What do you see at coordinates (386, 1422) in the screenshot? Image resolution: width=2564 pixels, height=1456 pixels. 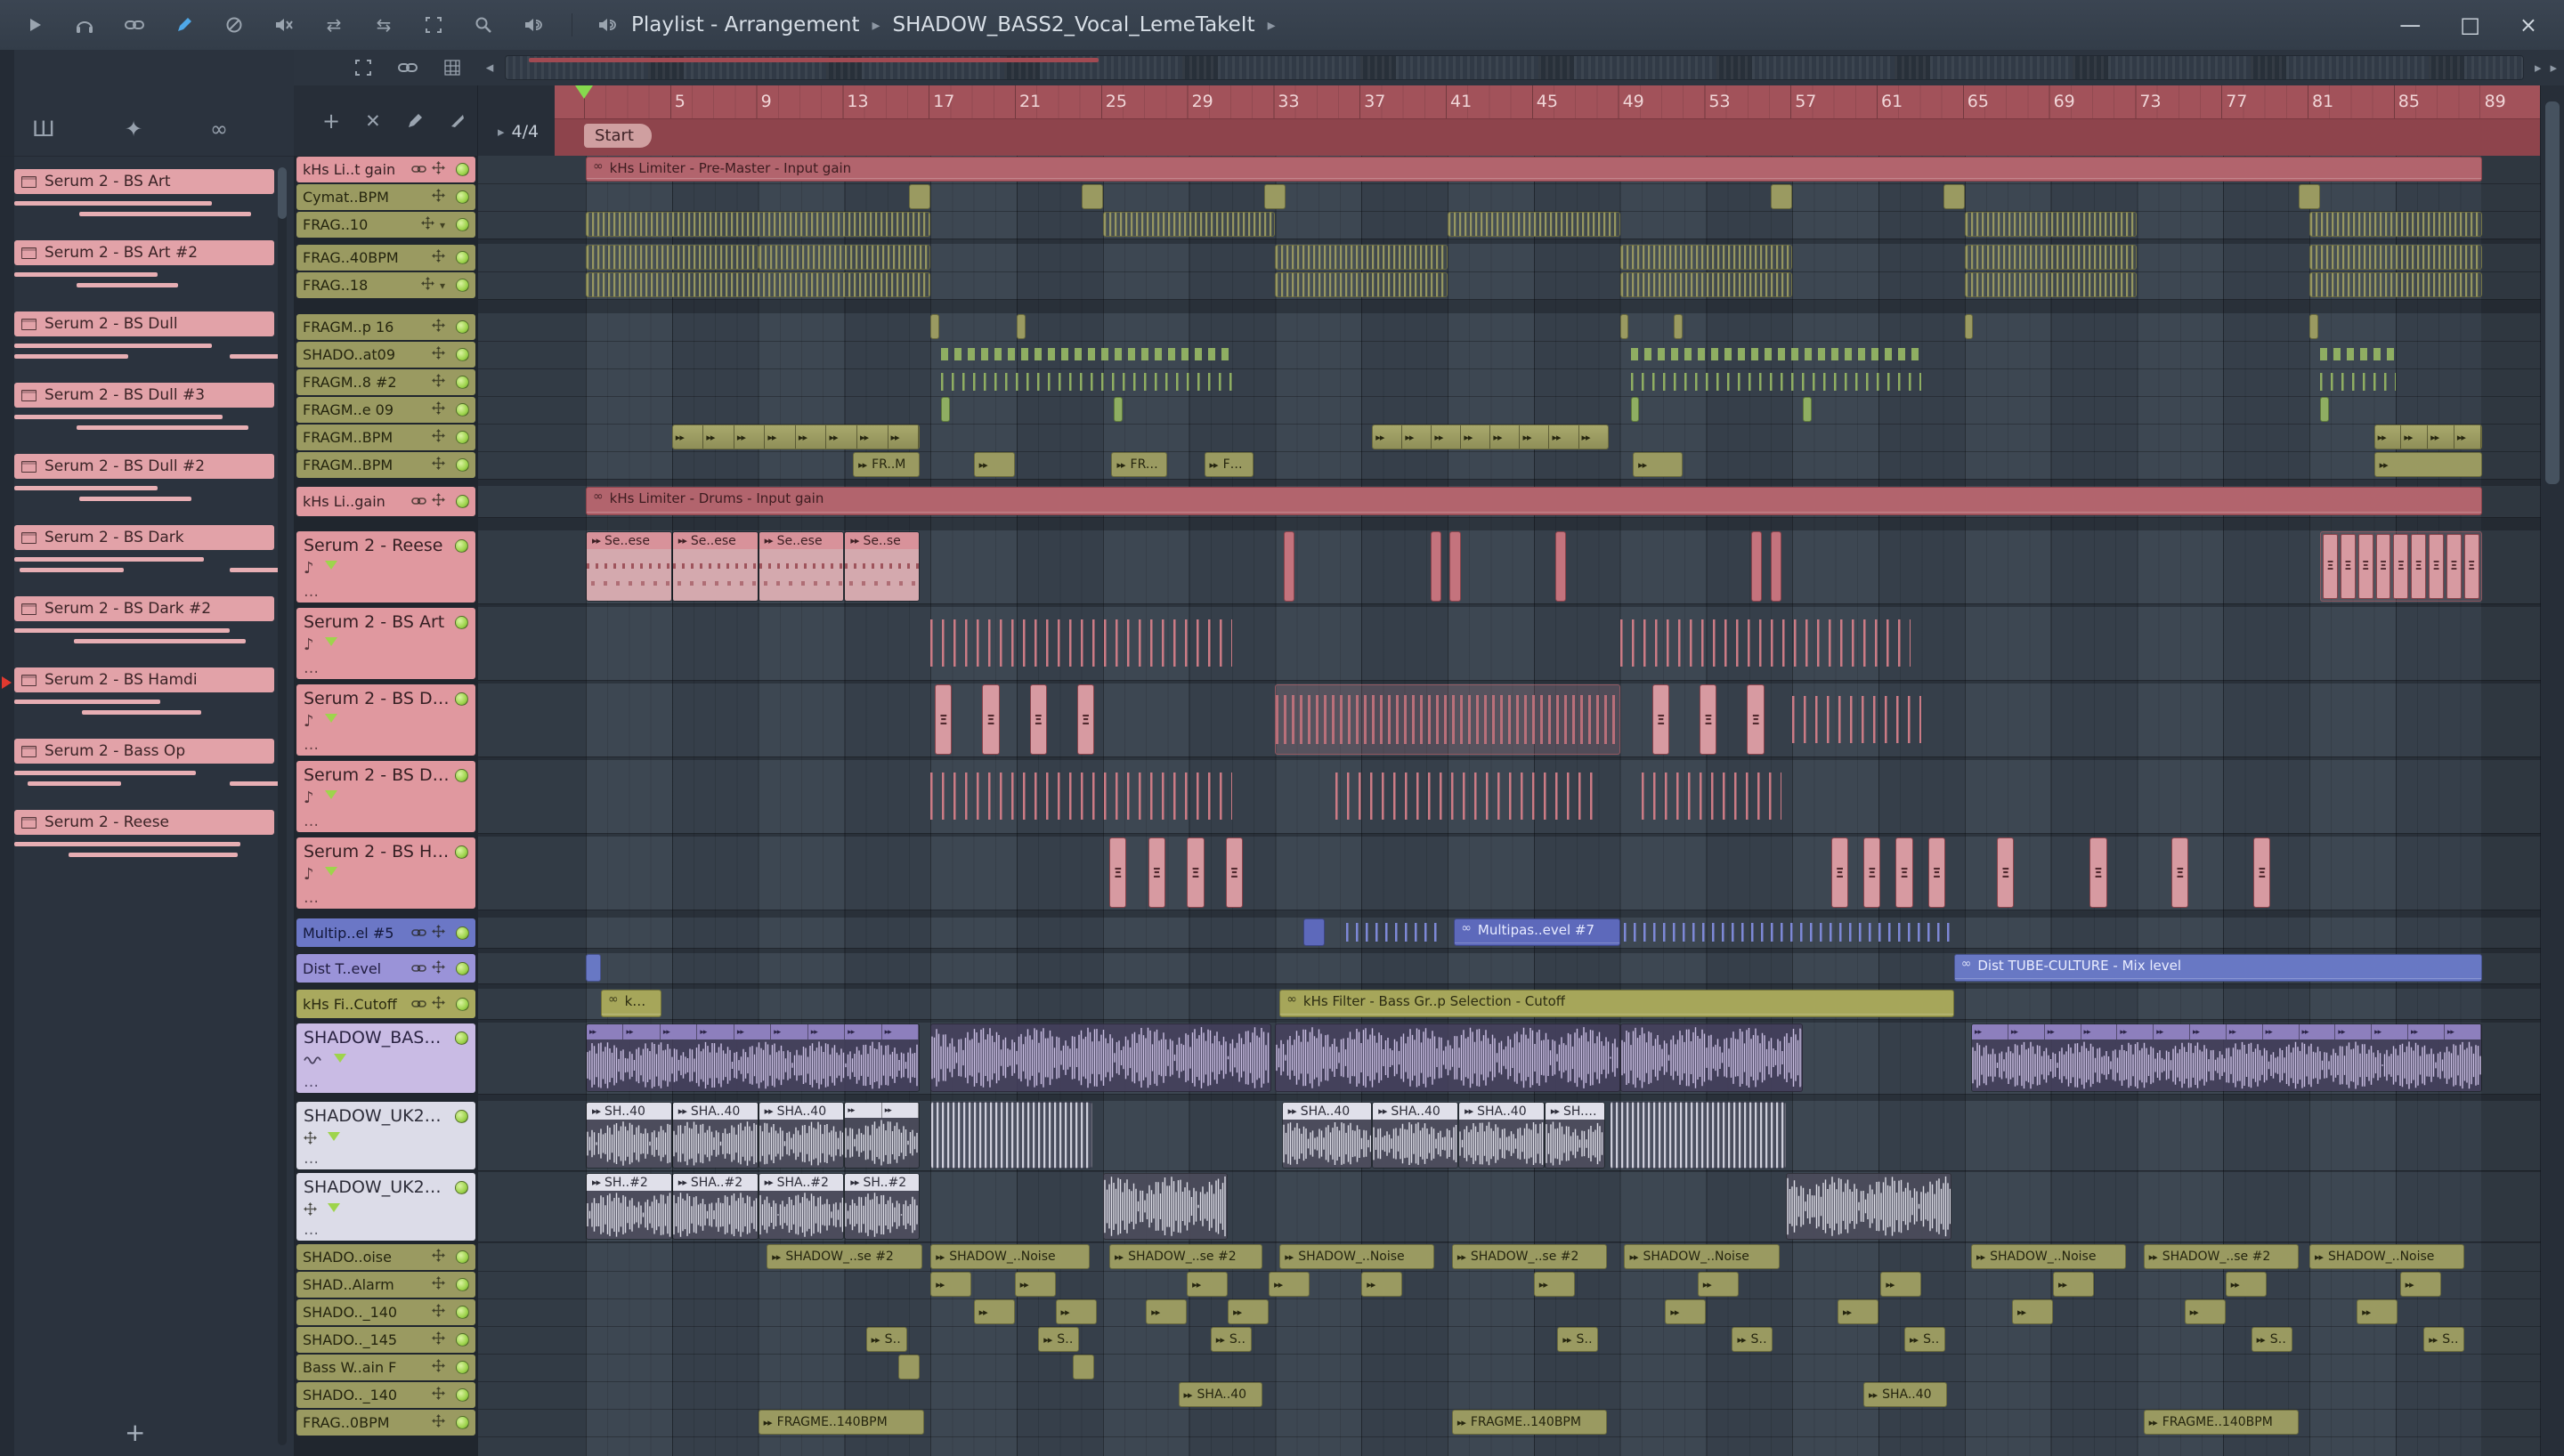 I see `track-header: FRAG..0BPM` at bounding box center [386, 1422].